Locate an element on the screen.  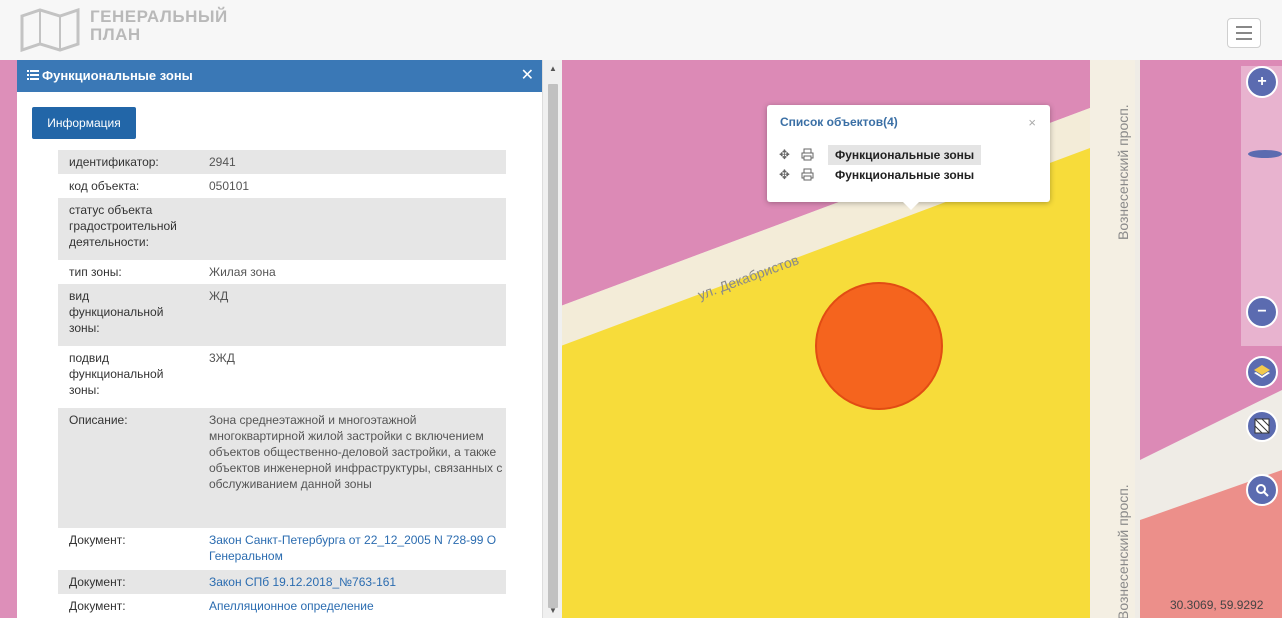
attribute-row: подвид функциональной зоны: 3ЖД is located at coordinates (282, 377).